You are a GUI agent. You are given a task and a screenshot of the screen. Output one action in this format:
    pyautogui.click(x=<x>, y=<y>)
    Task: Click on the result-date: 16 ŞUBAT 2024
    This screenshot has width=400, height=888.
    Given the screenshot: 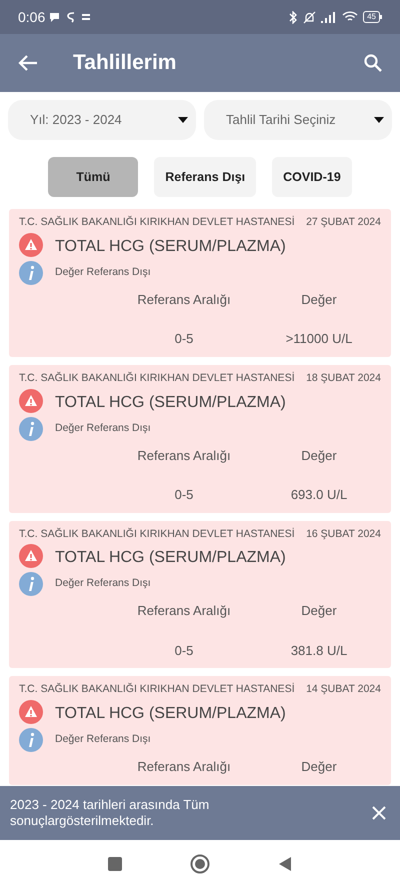 What is the action you would take?
    pyautogui.click(x=343, y=534)
    